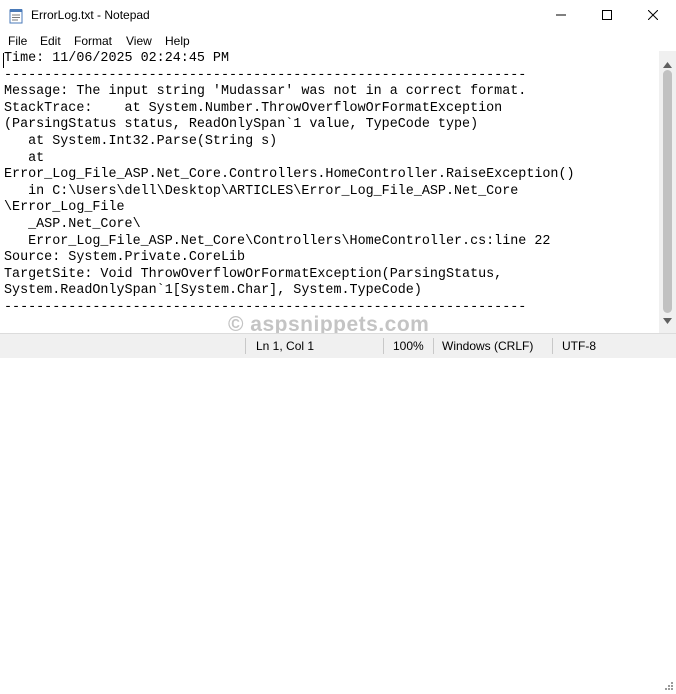 This screenshot has width=676, height=694. I want to click on editor-line: Source: System.Private.CoreLib, so click(125, 258).